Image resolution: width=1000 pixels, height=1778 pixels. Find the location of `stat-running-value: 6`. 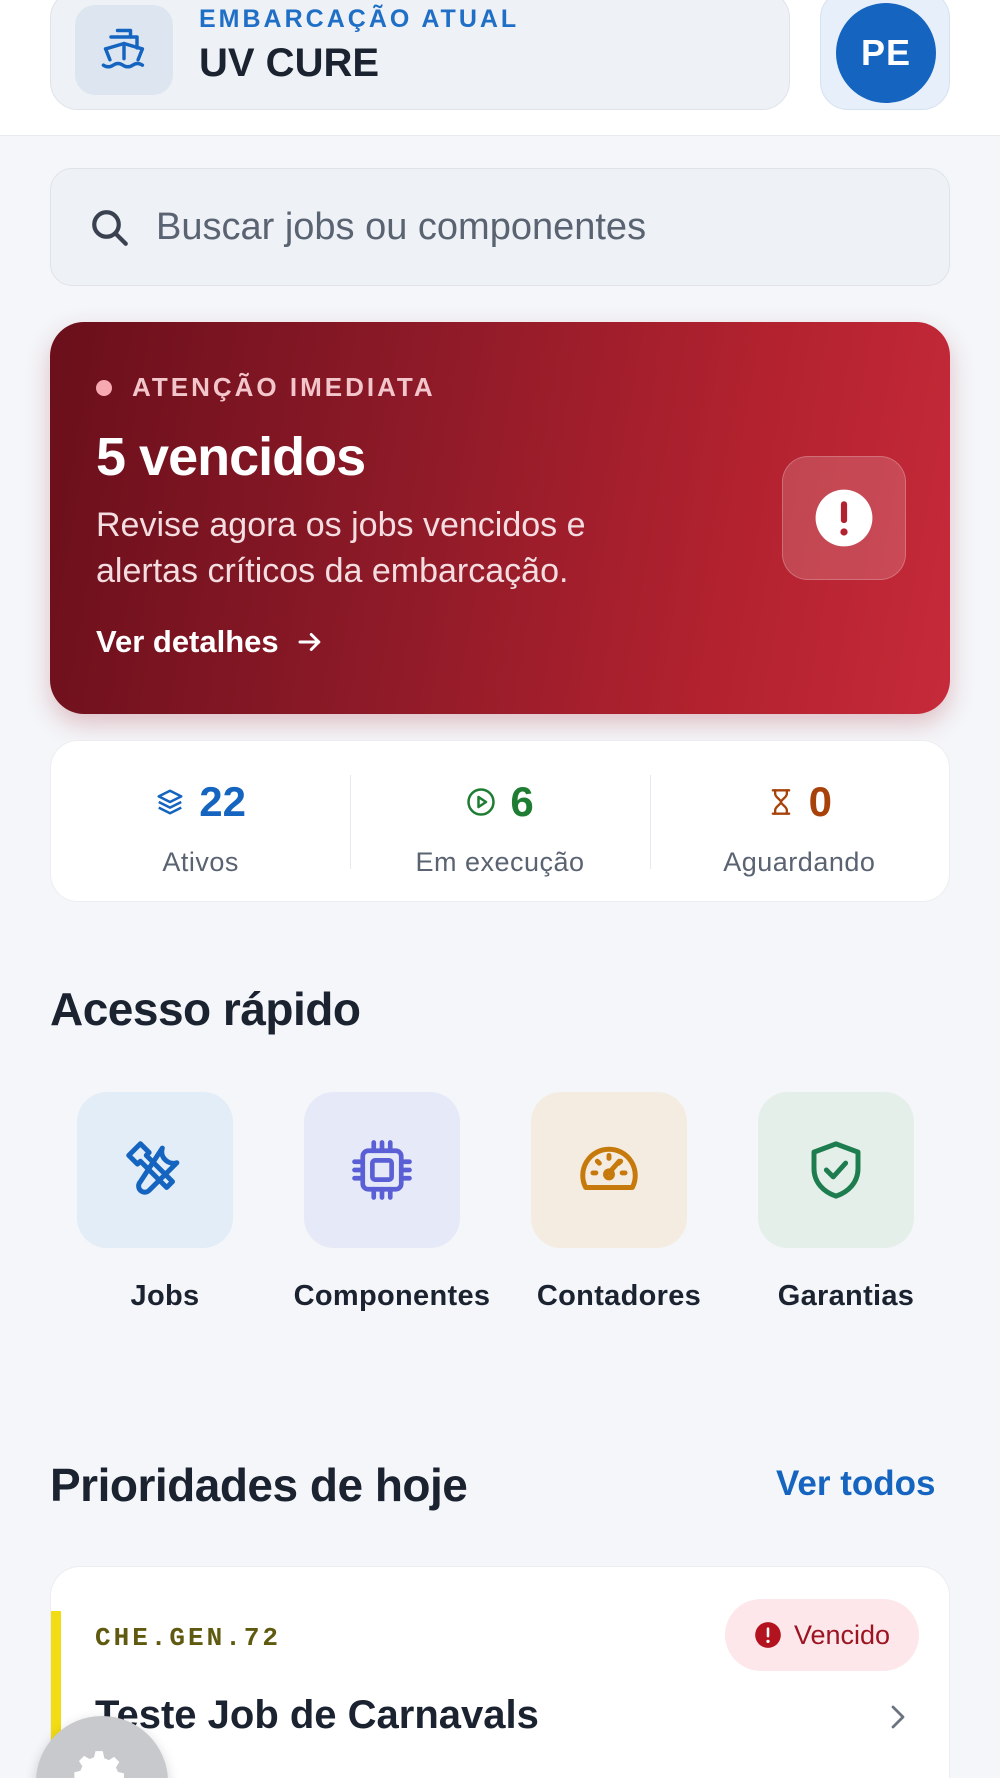

stat-running-value: 6 is located at coordinates (522, 801).